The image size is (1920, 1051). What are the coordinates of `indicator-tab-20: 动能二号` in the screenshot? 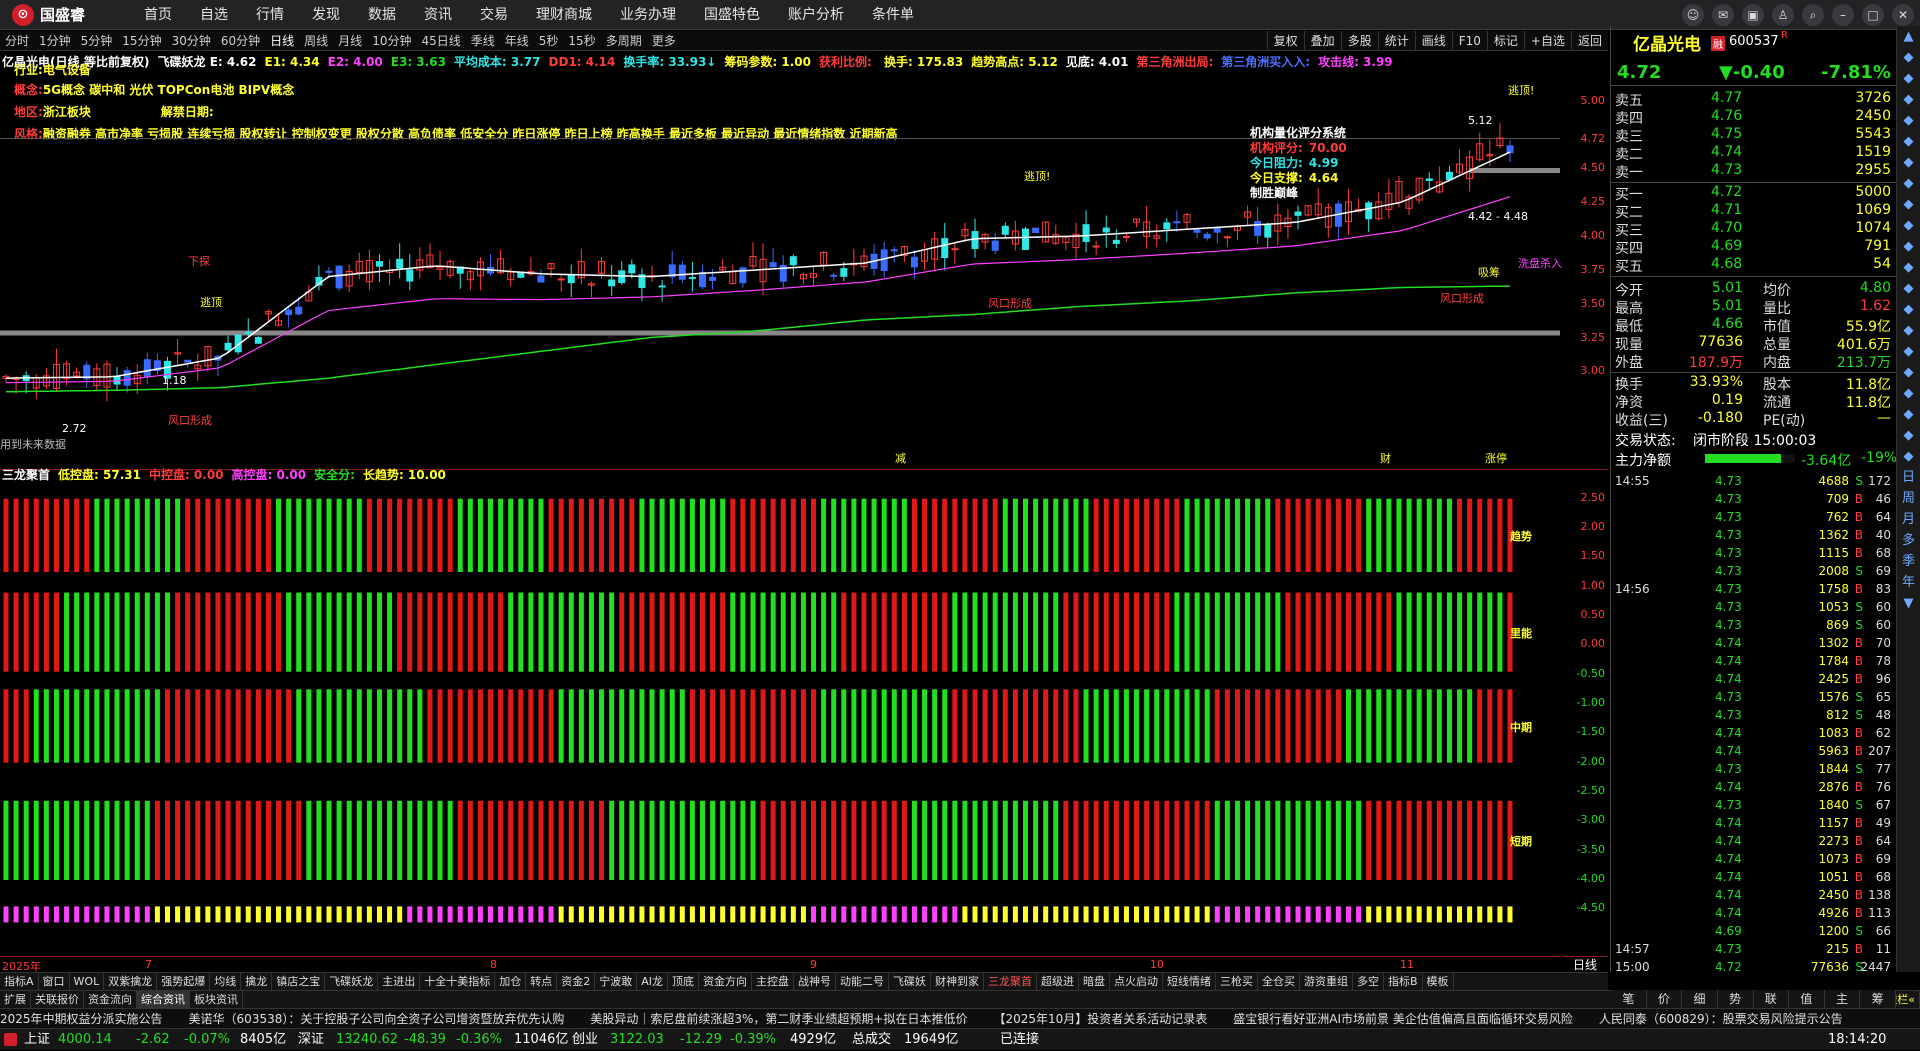 It's located at (862, 981).